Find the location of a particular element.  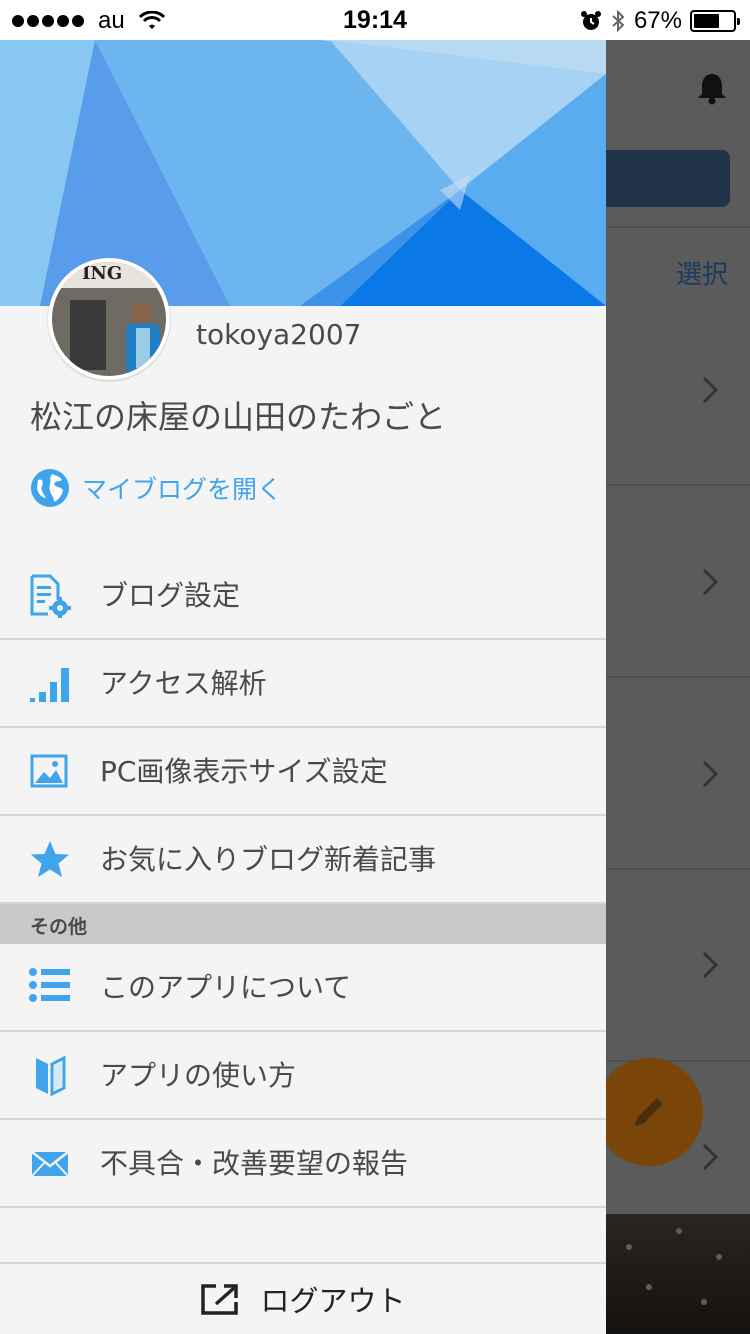

menu-item-label: お気に入りブログ新着記事 is located at coordinates (268, 859).